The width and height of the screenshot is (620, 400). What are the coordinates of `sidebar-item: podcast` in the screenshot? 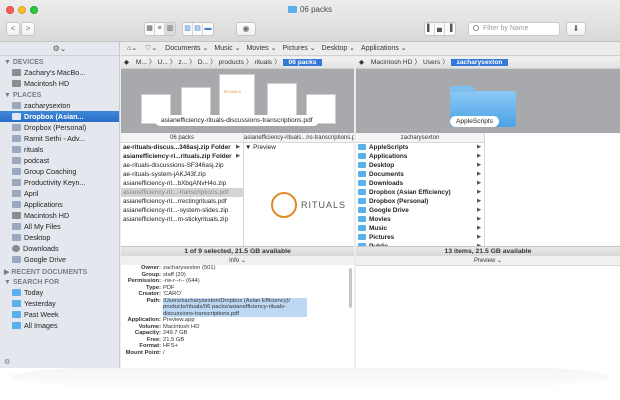 It's located at (59, 160).